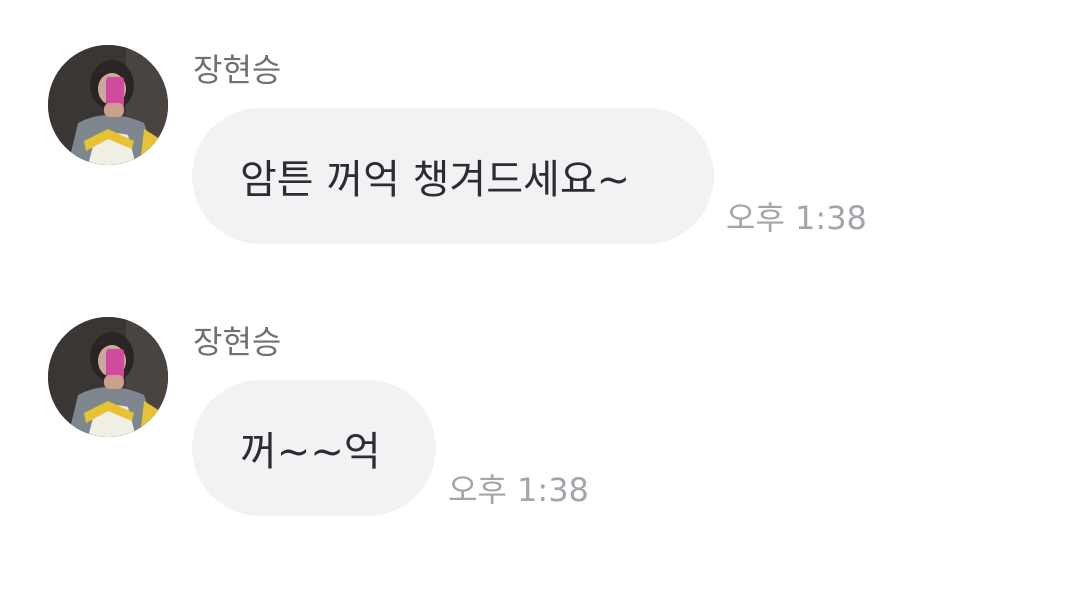  Describe the element at coordinates (310, 452) in the screenshot. I see `message-text: 꺼~~억` at that location.